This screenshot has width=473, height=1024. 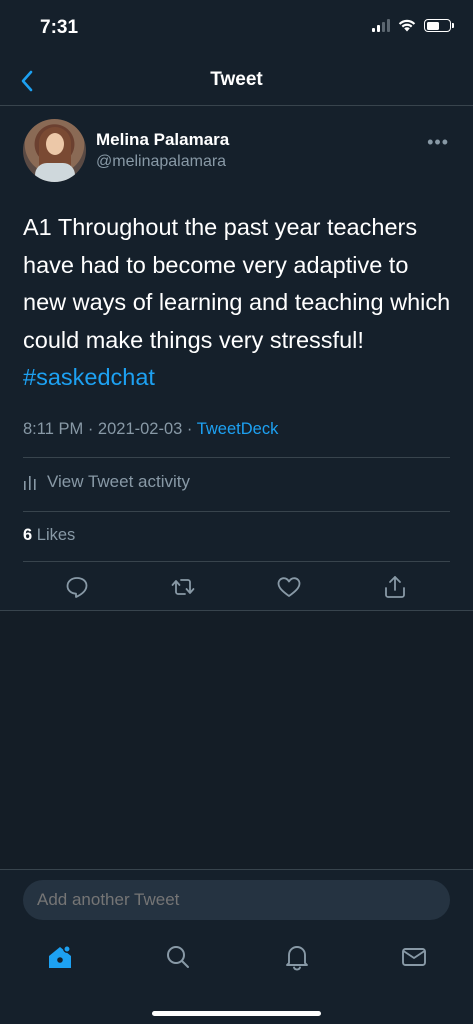 I want to click on add-another-tweet-input, so click(x=236, y=900).